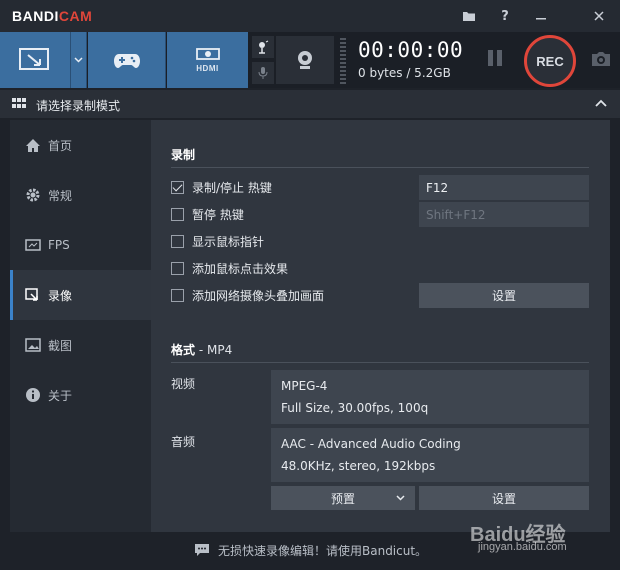 The image size is (620, 570). Describe the element at coordinates (33, 245) in the screenshot. I see `fps-icon` at that location.